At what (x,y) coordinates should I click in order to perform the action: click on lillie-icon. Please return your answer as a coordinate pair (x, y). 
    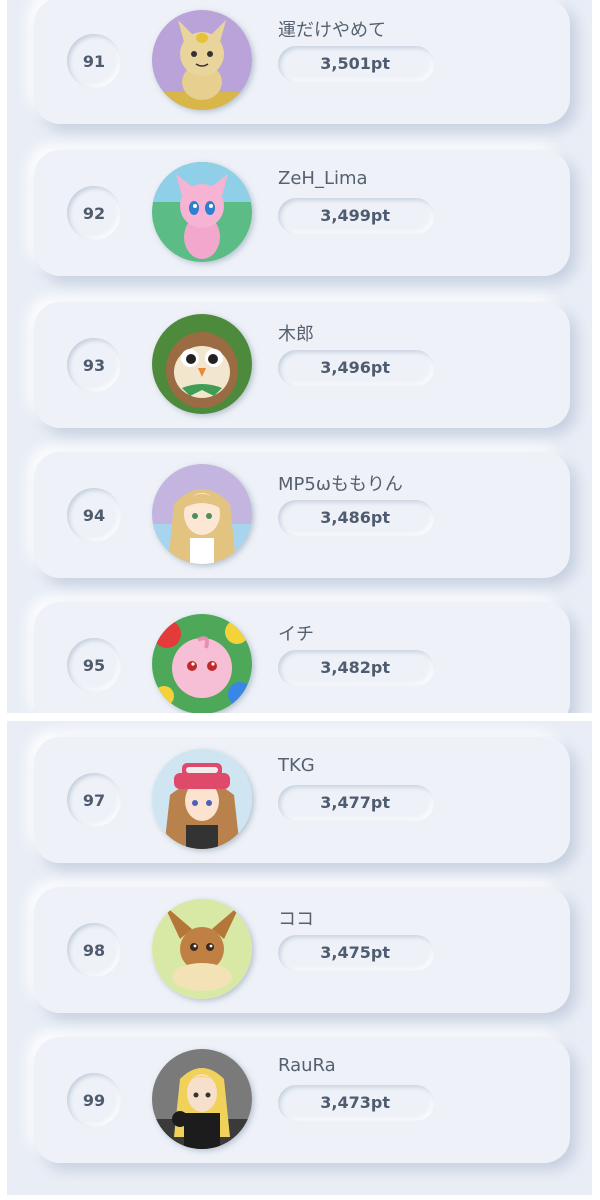
    Looking at the image, I should click on (202, 514).